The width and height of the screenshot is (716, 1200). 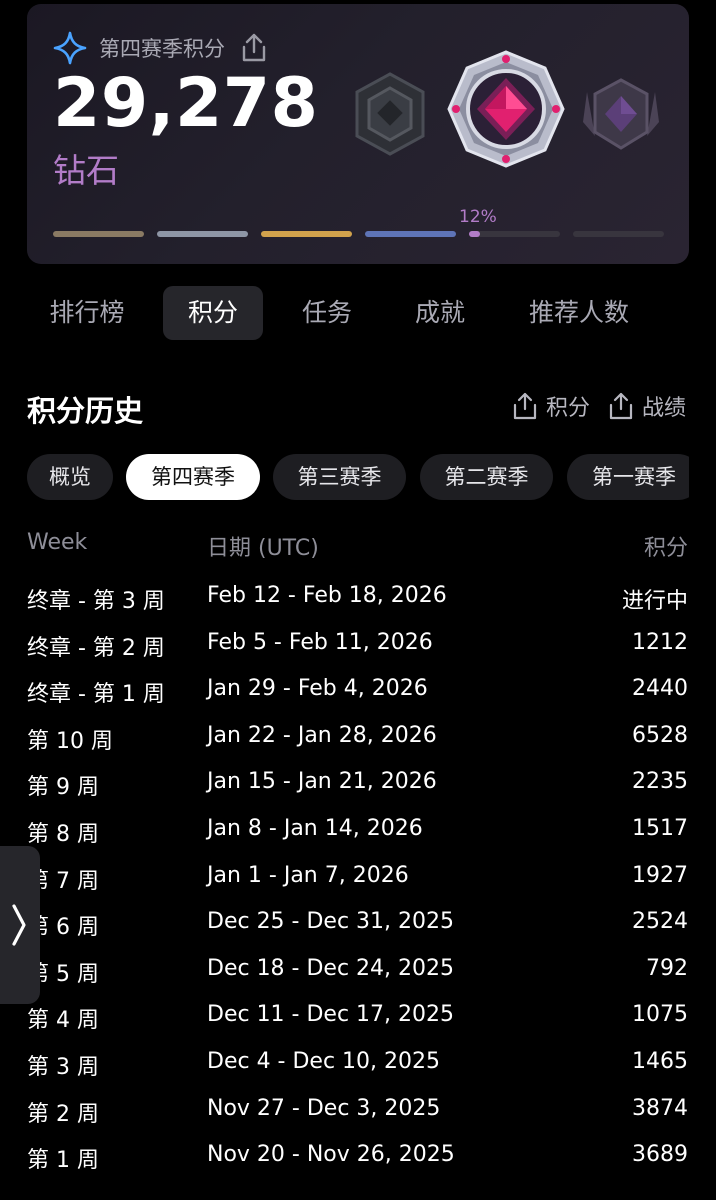 What do you see at coordinates (665, 548) in the screenshot?
I see `column-header-points: 积分` at bounding box center [665, 548].